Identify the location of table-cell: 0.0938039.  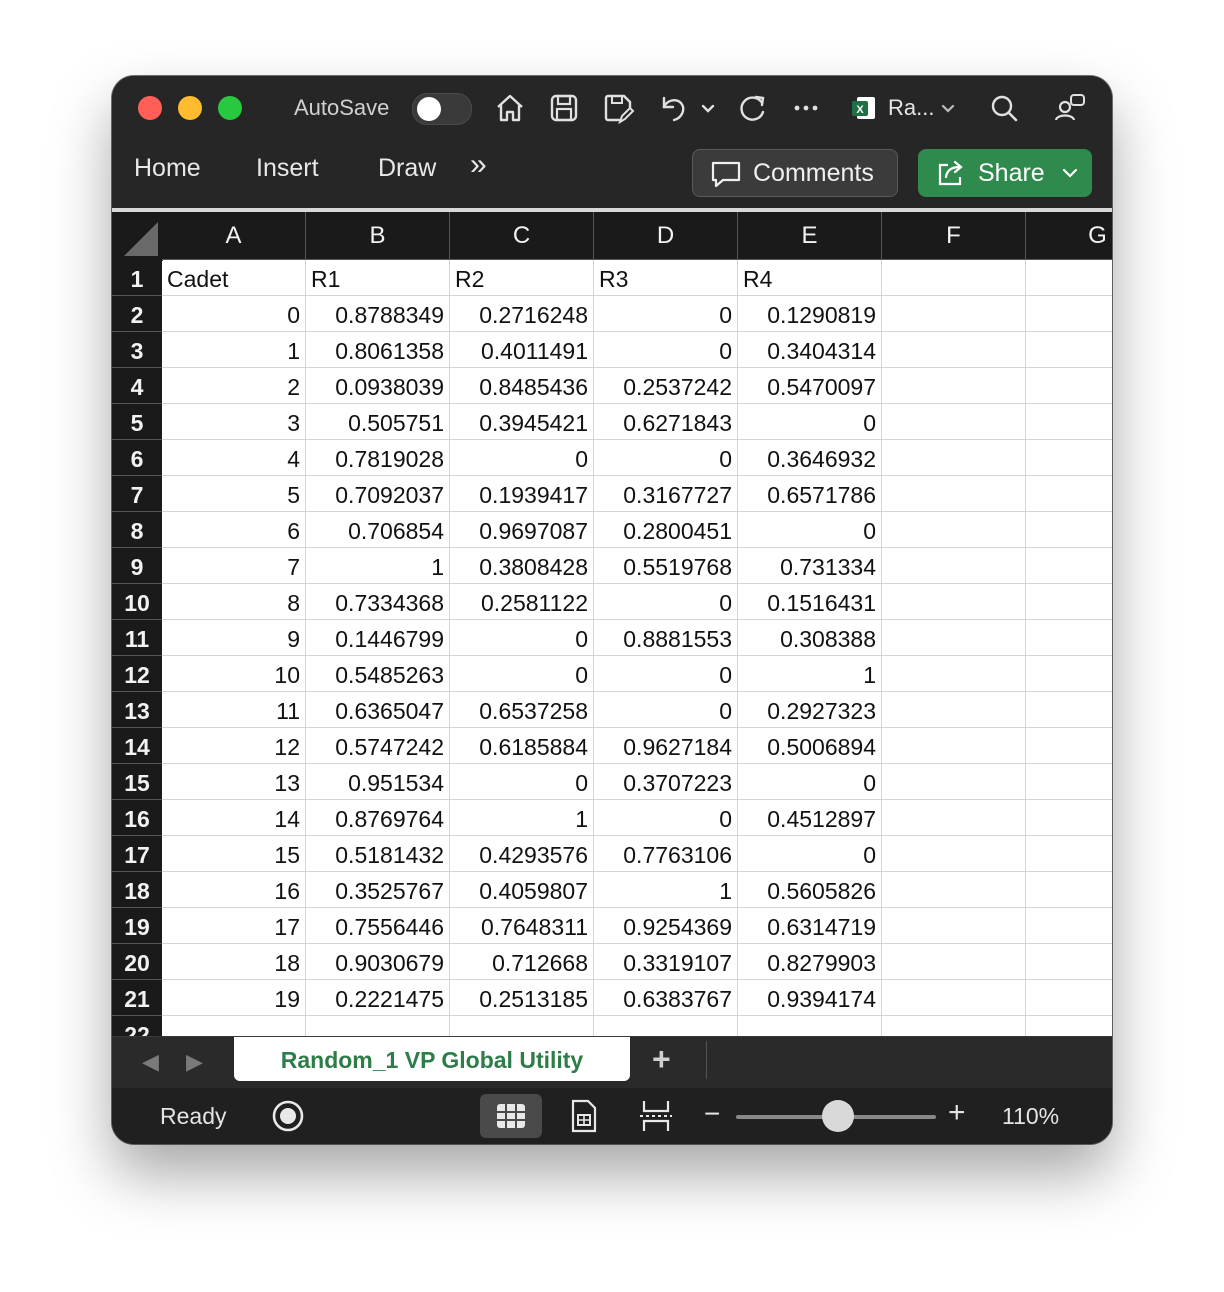
(378, 386).